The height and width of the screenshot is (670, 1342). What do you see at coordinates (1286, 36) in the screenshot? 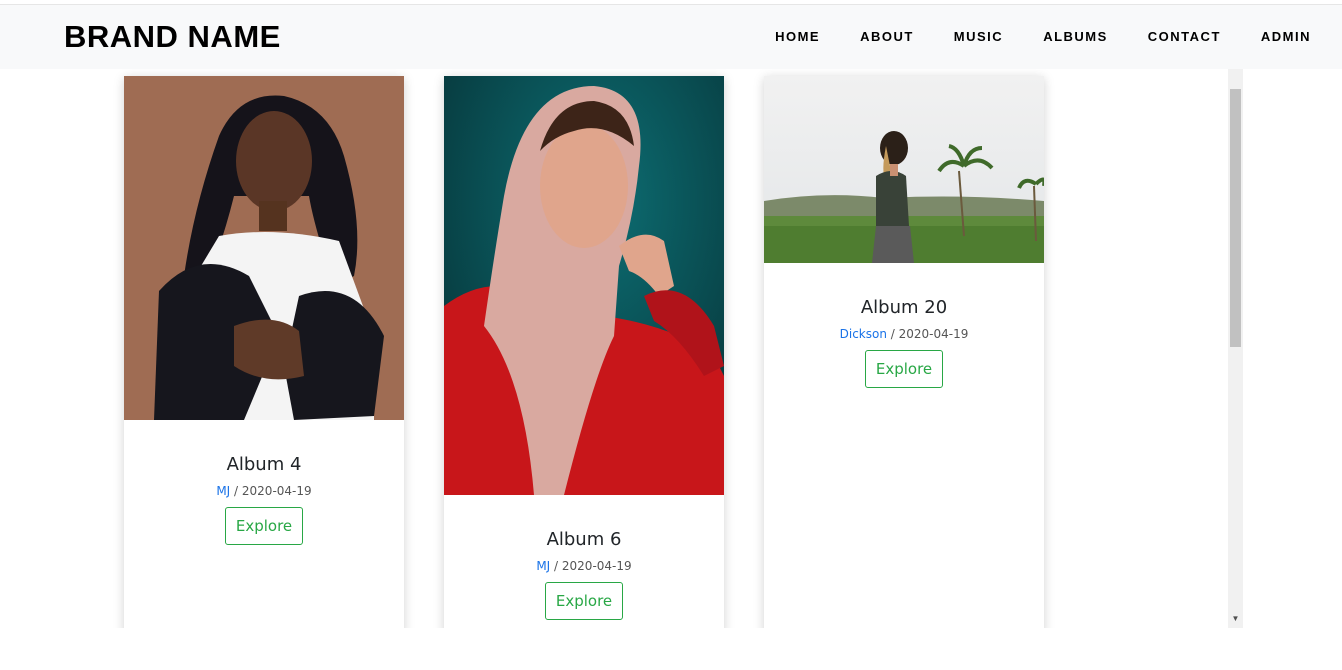
I see `nav-admin: ADMIN` at bounding box center [1286, 36].